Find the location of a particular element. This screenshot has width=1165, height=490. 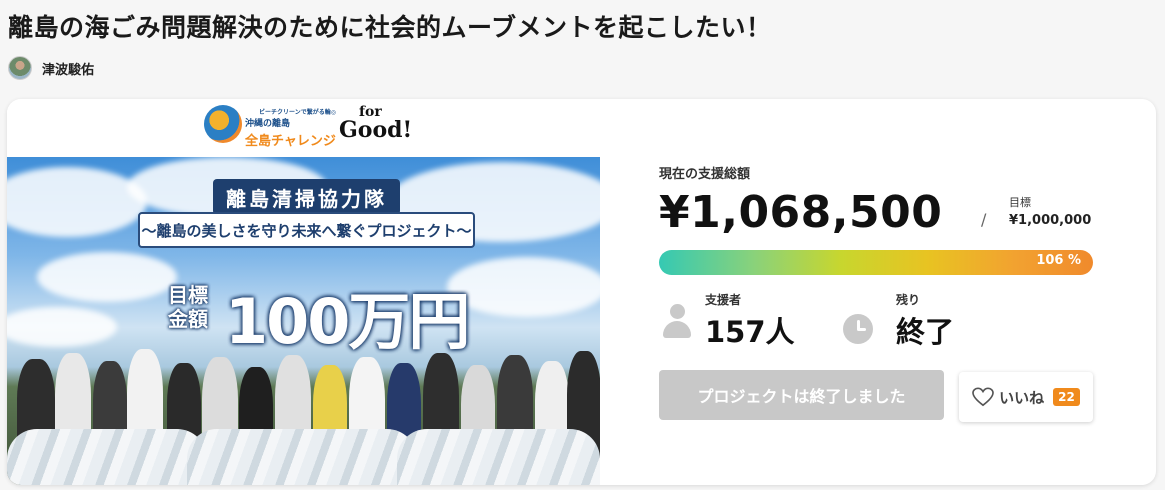

owner-name: 津波駿佑 is located at coordinates (68, 68).